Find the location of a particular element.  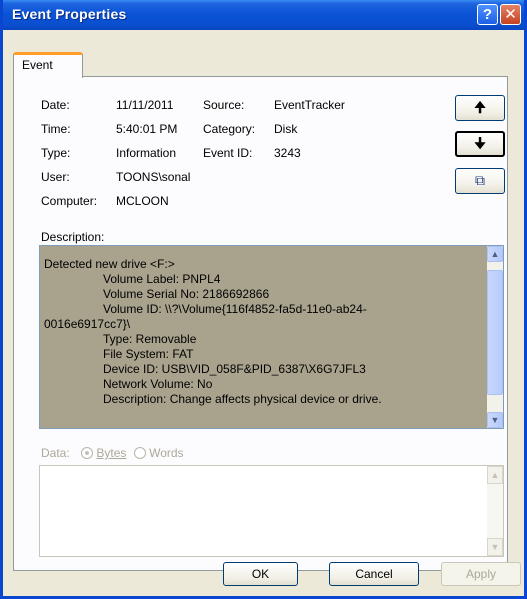

data-scroll-down-button: ▼ is located at coordinates (495, 547).